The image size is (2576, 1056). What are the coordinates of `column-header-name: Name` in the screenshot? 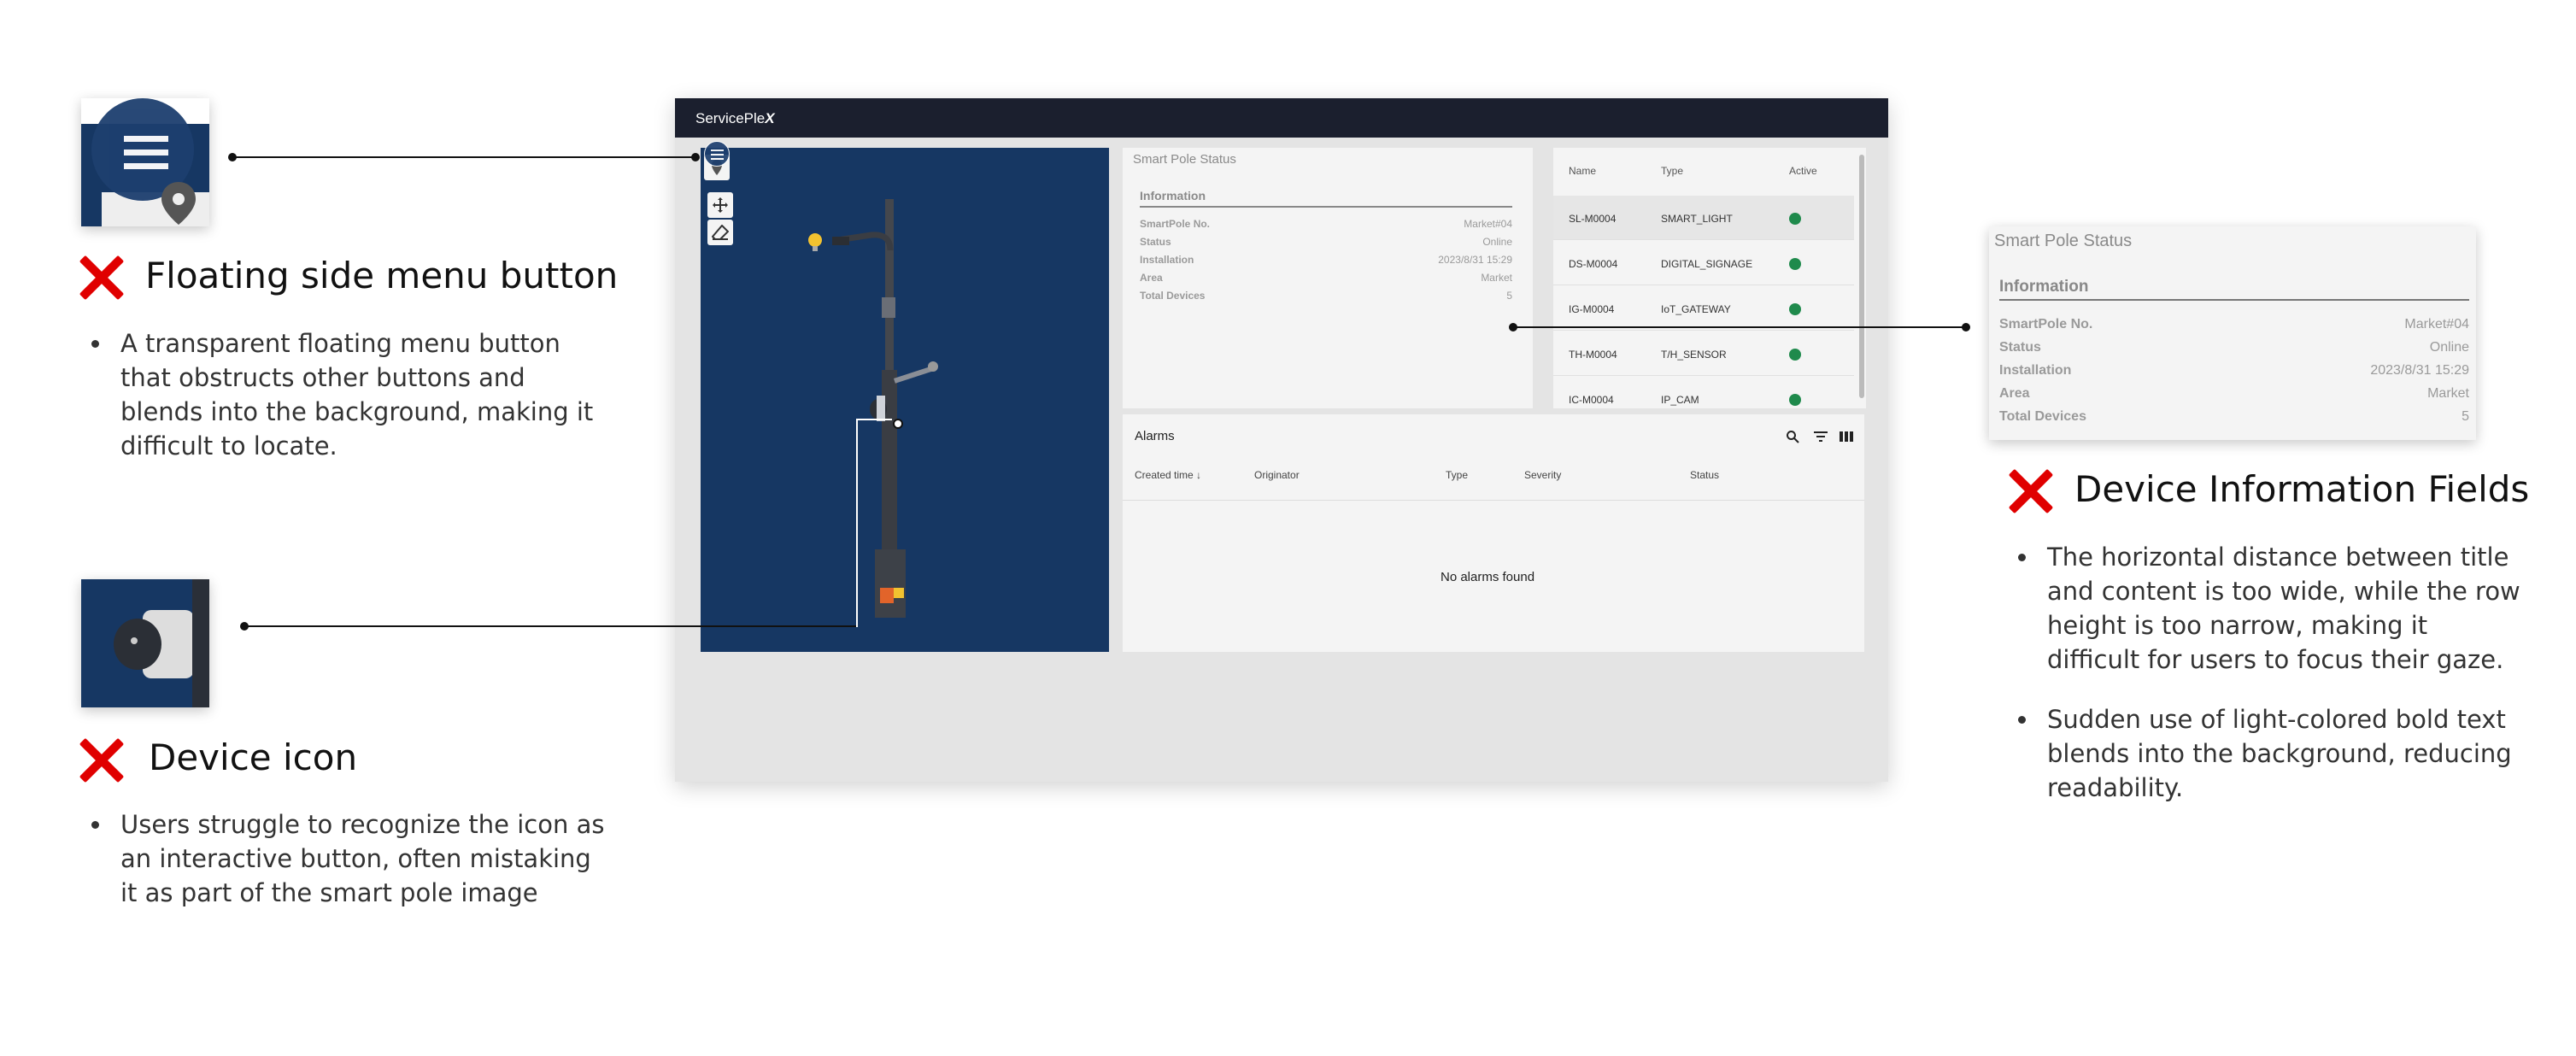 It's located at (1582, 171).